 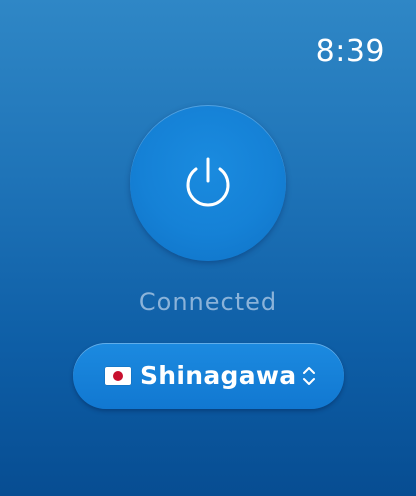 What do you see at coordinates (309, 376) in the screenshot?
I see `chevron-up-down-icon` at bounding box center [309, 376].